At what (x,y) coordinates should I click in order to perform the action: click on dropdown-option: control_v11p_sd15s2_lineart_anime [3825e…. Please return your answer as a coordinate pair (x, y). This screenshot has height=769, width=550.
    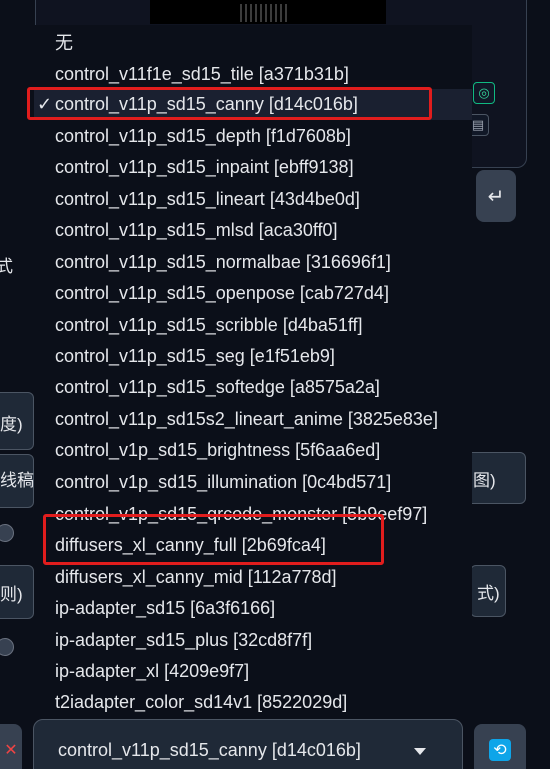
    Looking at the image, I should click on (246, 419).